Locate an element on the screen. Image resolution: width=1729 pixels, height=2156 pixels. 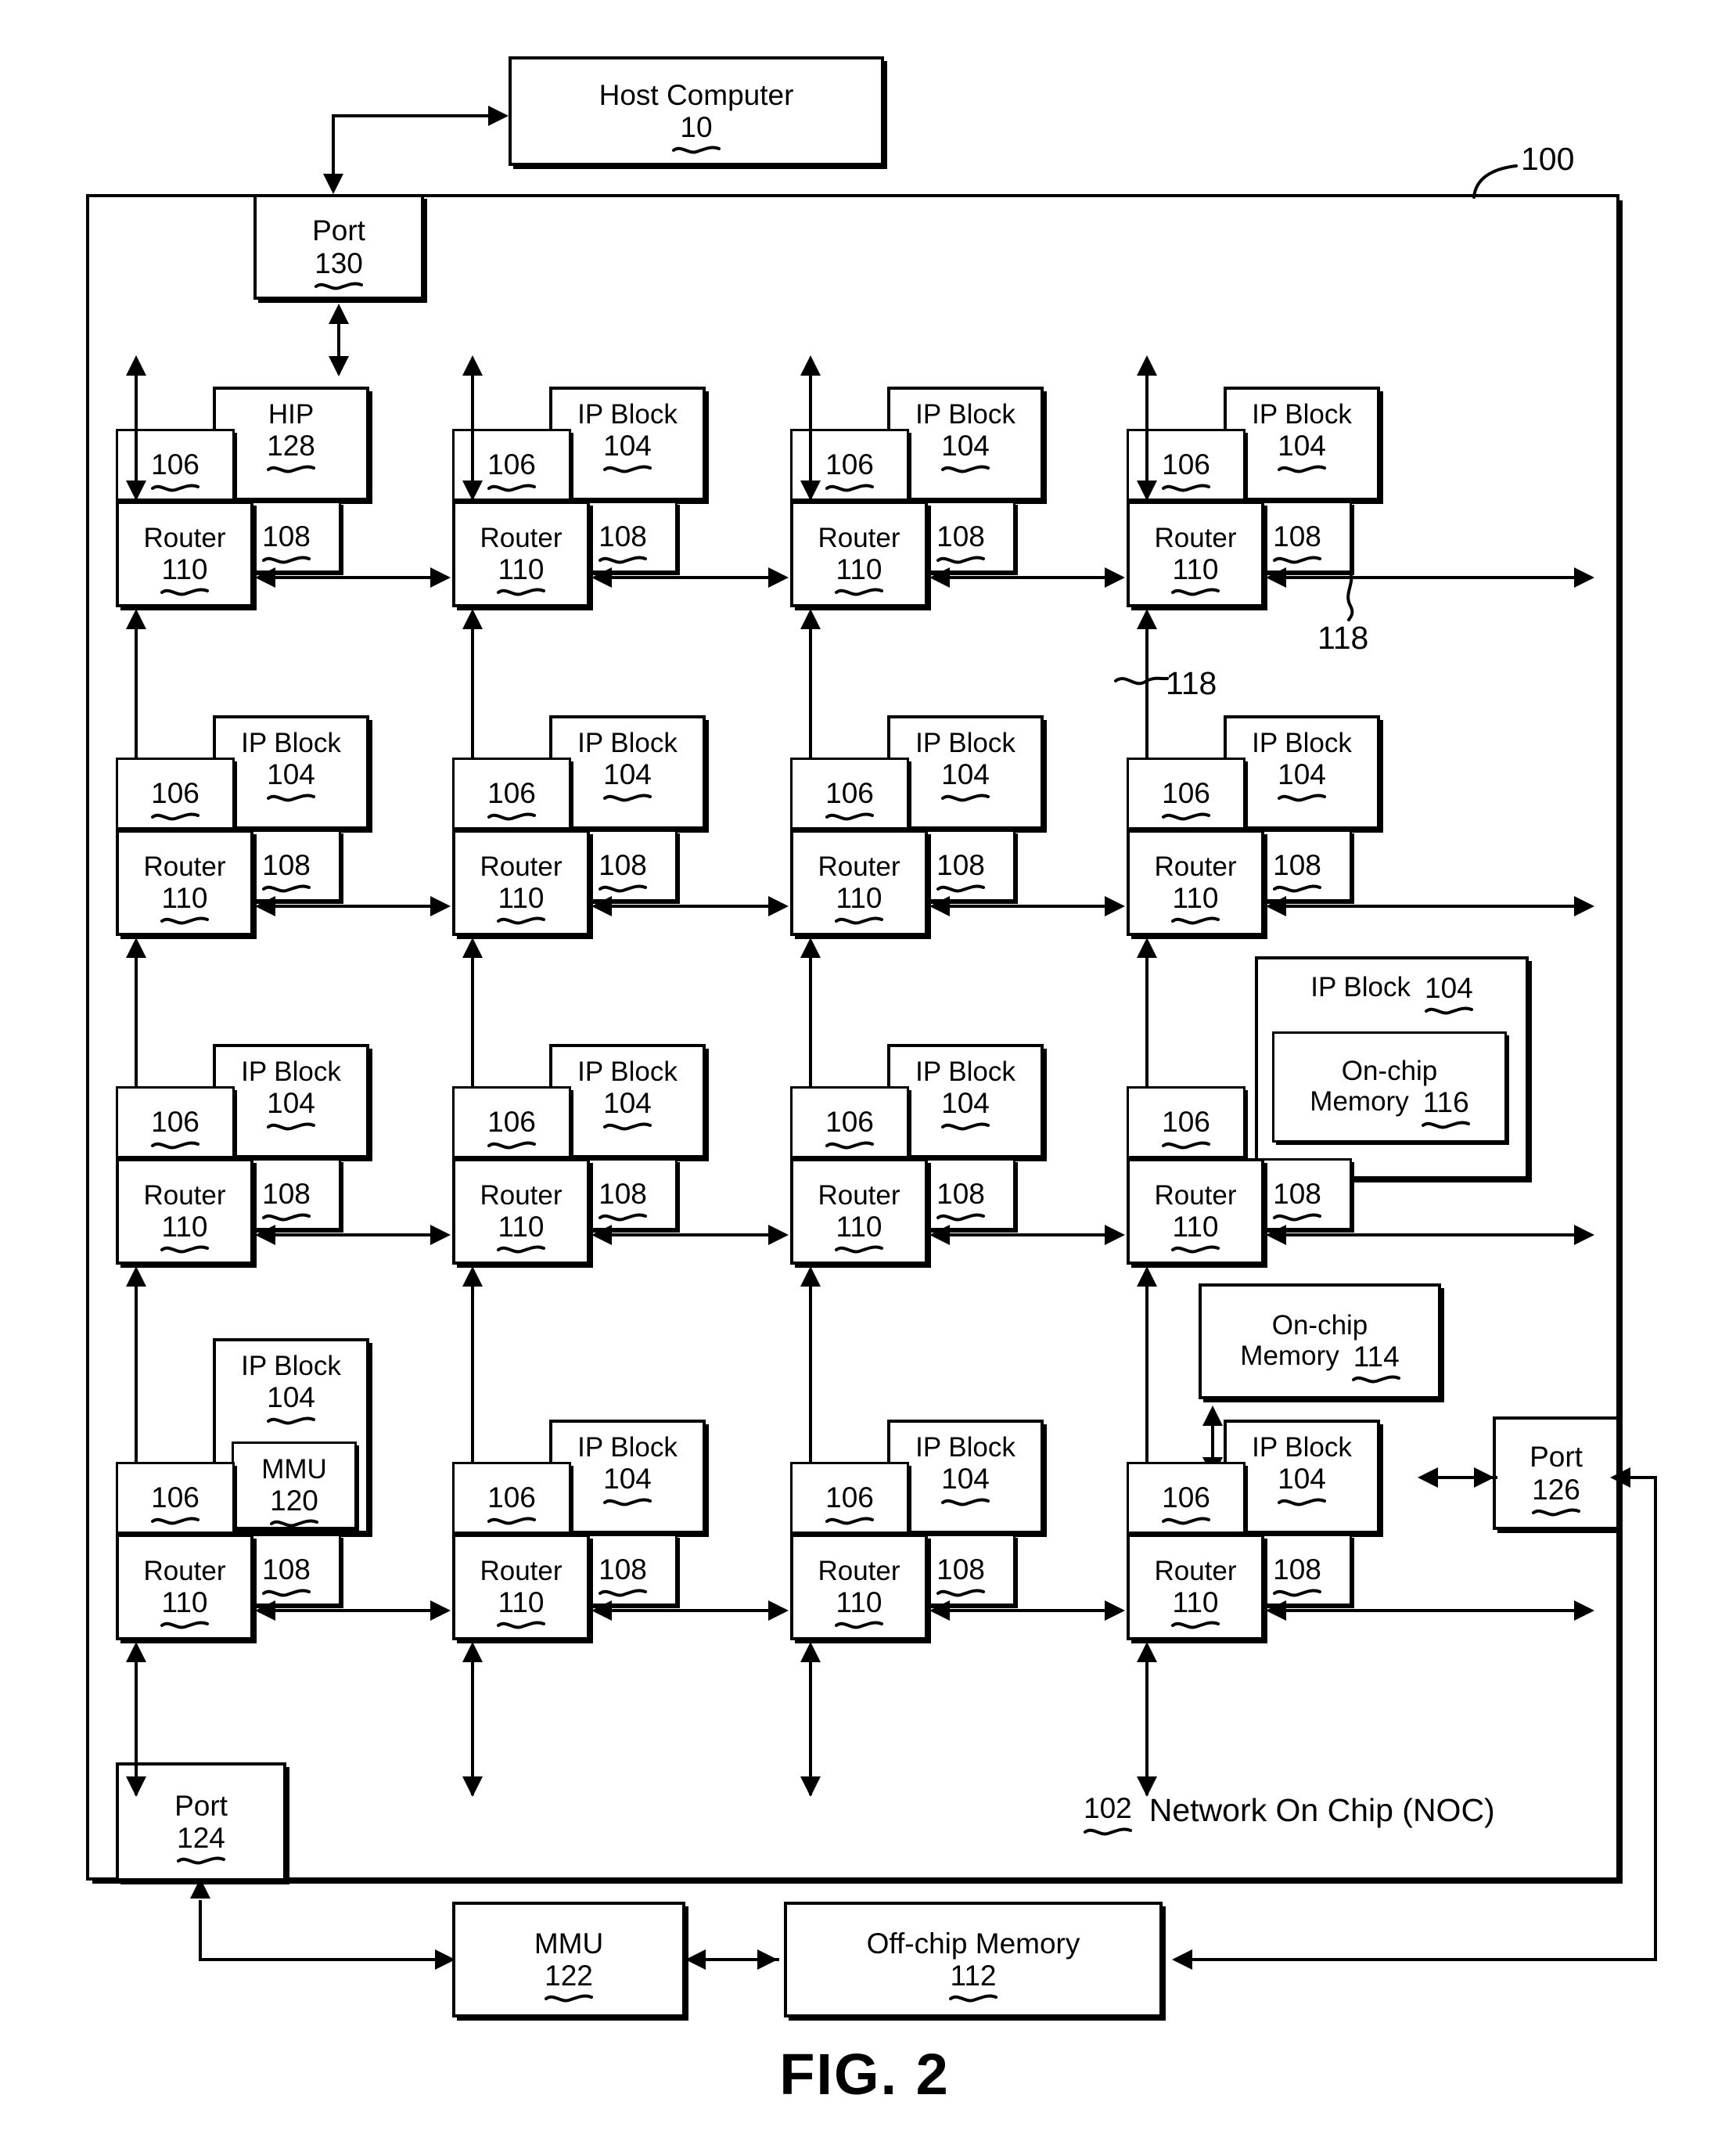
node-block-r4c3: IP Block 104 is located at coordinates (965, 1477).